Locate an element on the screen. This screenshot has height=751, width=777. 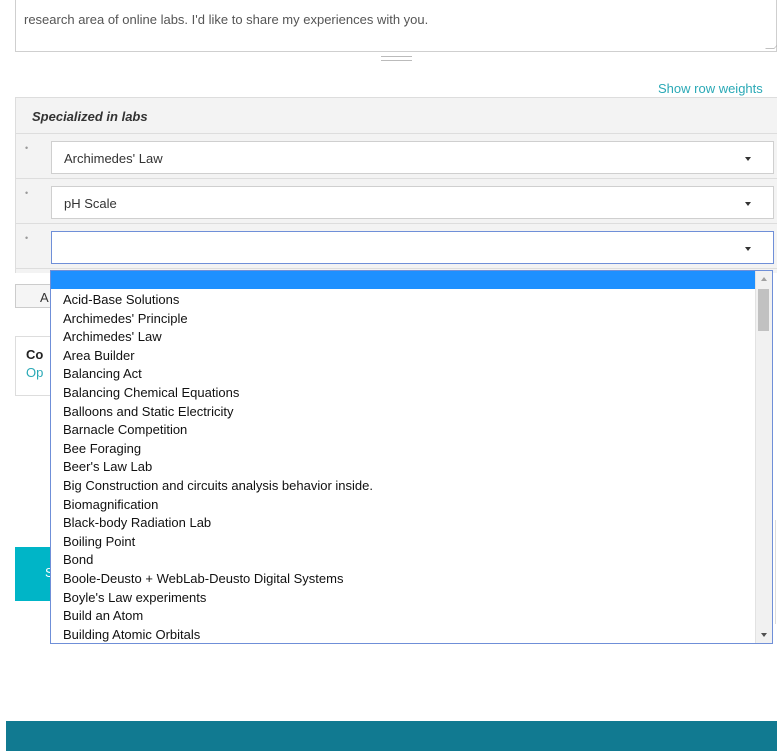
lab-select: Archimedes' Law is located at coordinates (412, 157).